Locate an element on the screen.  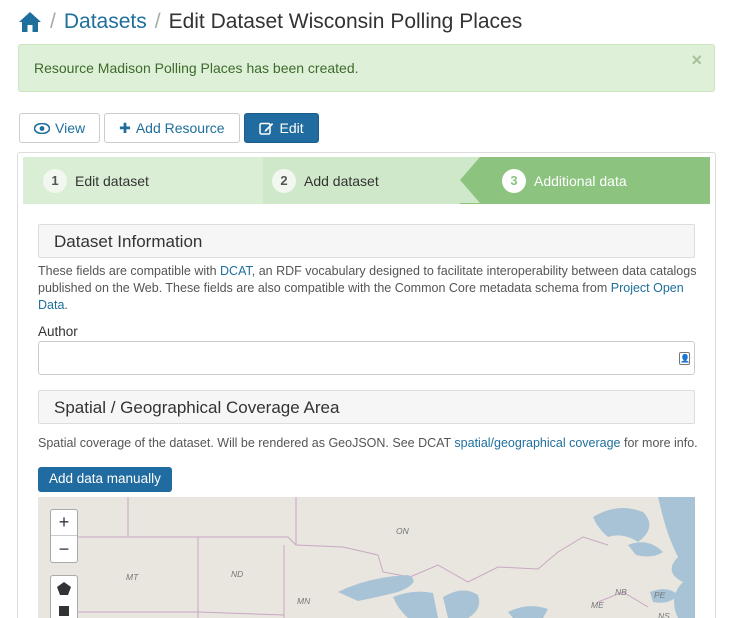
close-icon: × is located at coordinates (696, 60).